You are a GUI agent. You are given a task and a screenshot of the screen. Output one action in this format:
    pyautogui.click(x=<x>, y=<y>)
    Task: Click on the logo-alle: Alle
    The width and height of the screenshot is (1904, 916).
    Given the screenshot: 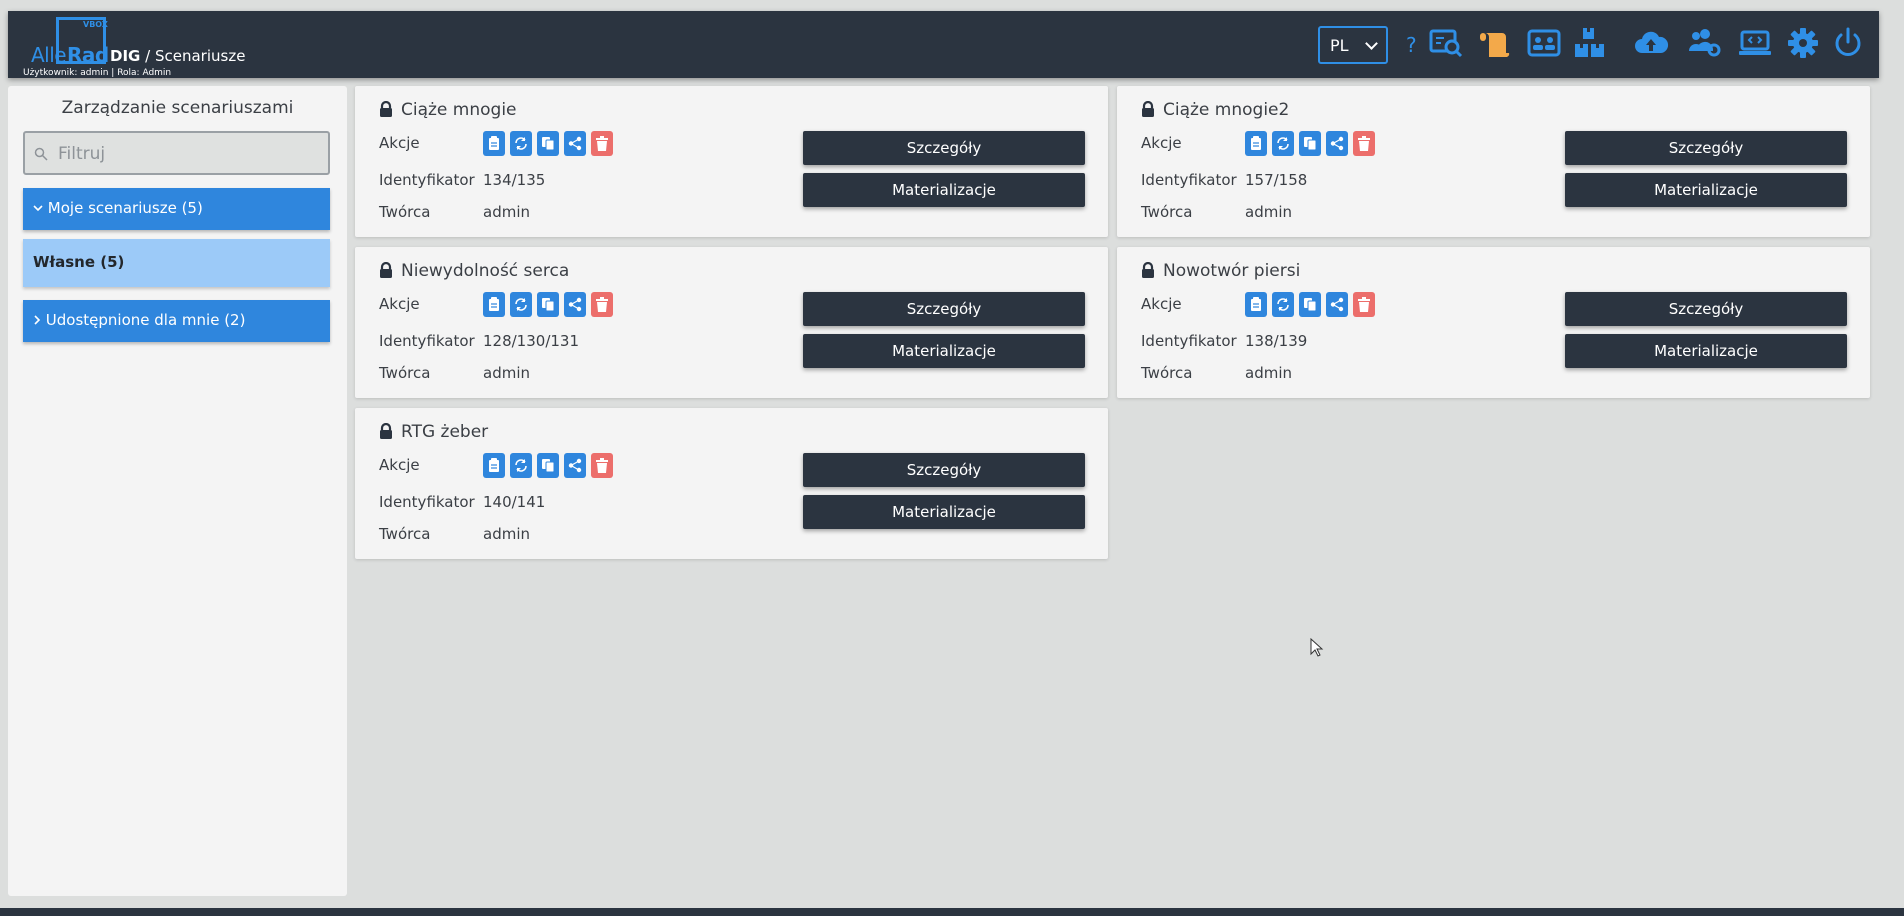 What is the action you would take?
    pyautogui.click(x=49, y=55)
    